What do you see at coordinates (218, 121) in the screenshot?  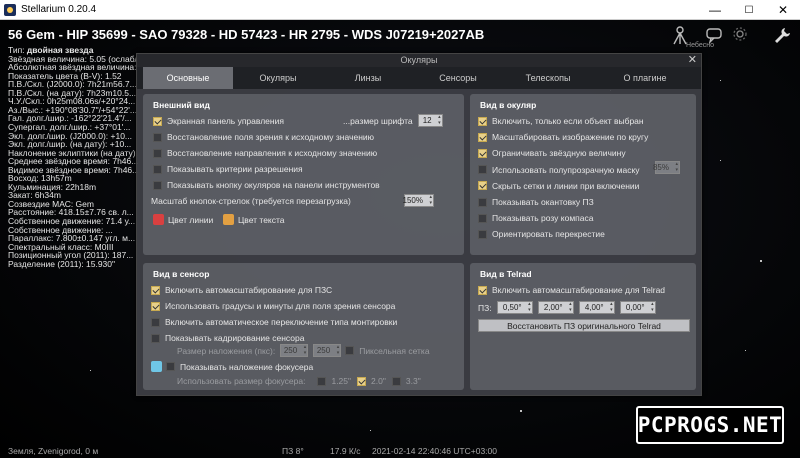 I see `option-onscreen-panel: Экранная панель управления` at bounding box center [218, 121].